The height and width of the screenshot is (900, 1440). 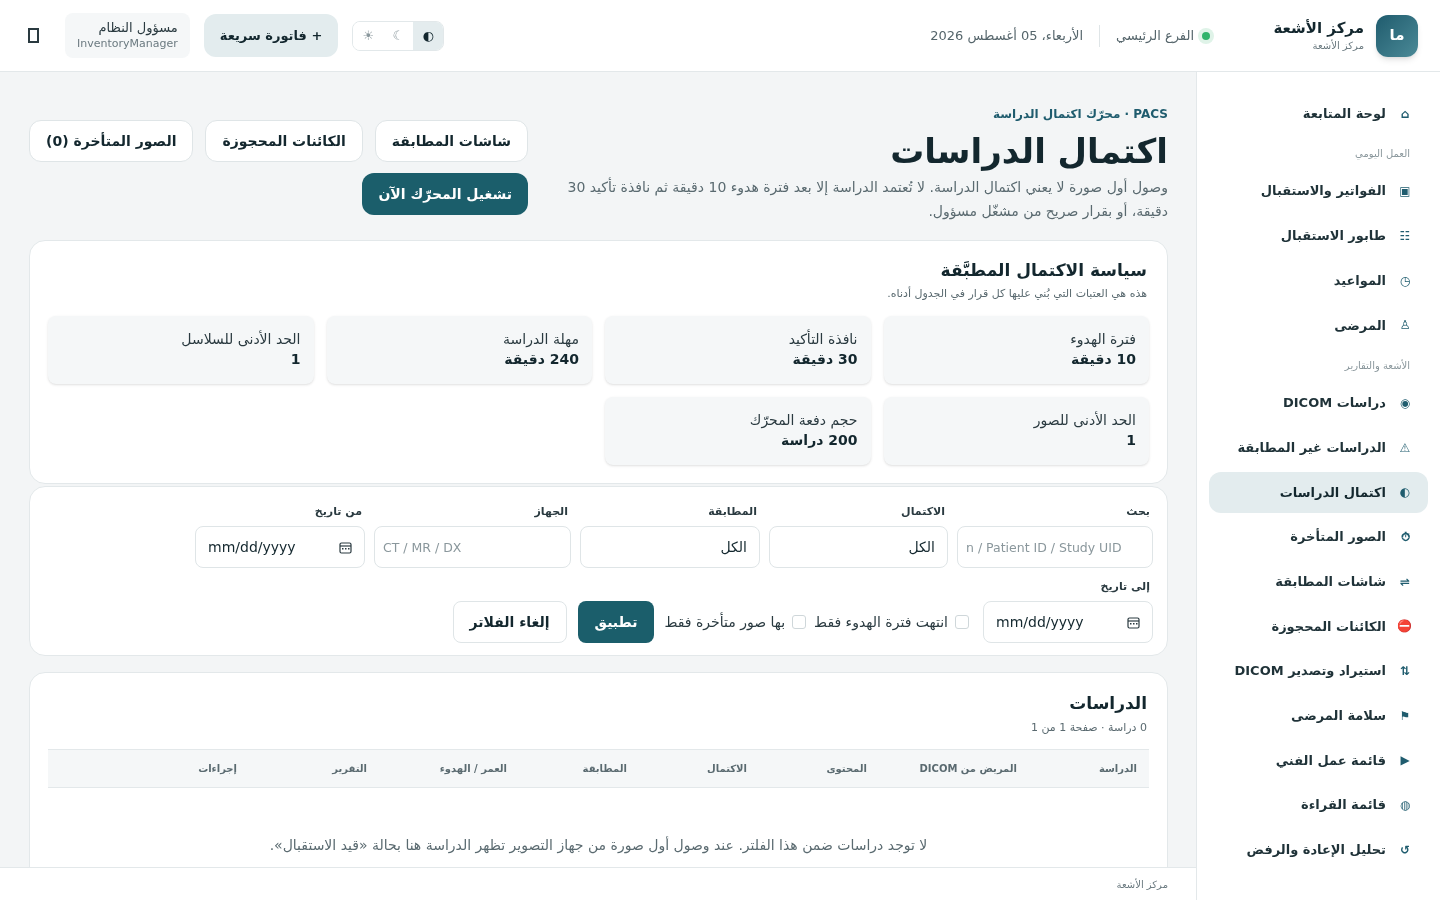 What do you see at coordinates (1318, 671) in the screenshot?
I see `sidebar-item: ⇅ استيراد وتصدير DICOM` at bounding box center [1318, 671].